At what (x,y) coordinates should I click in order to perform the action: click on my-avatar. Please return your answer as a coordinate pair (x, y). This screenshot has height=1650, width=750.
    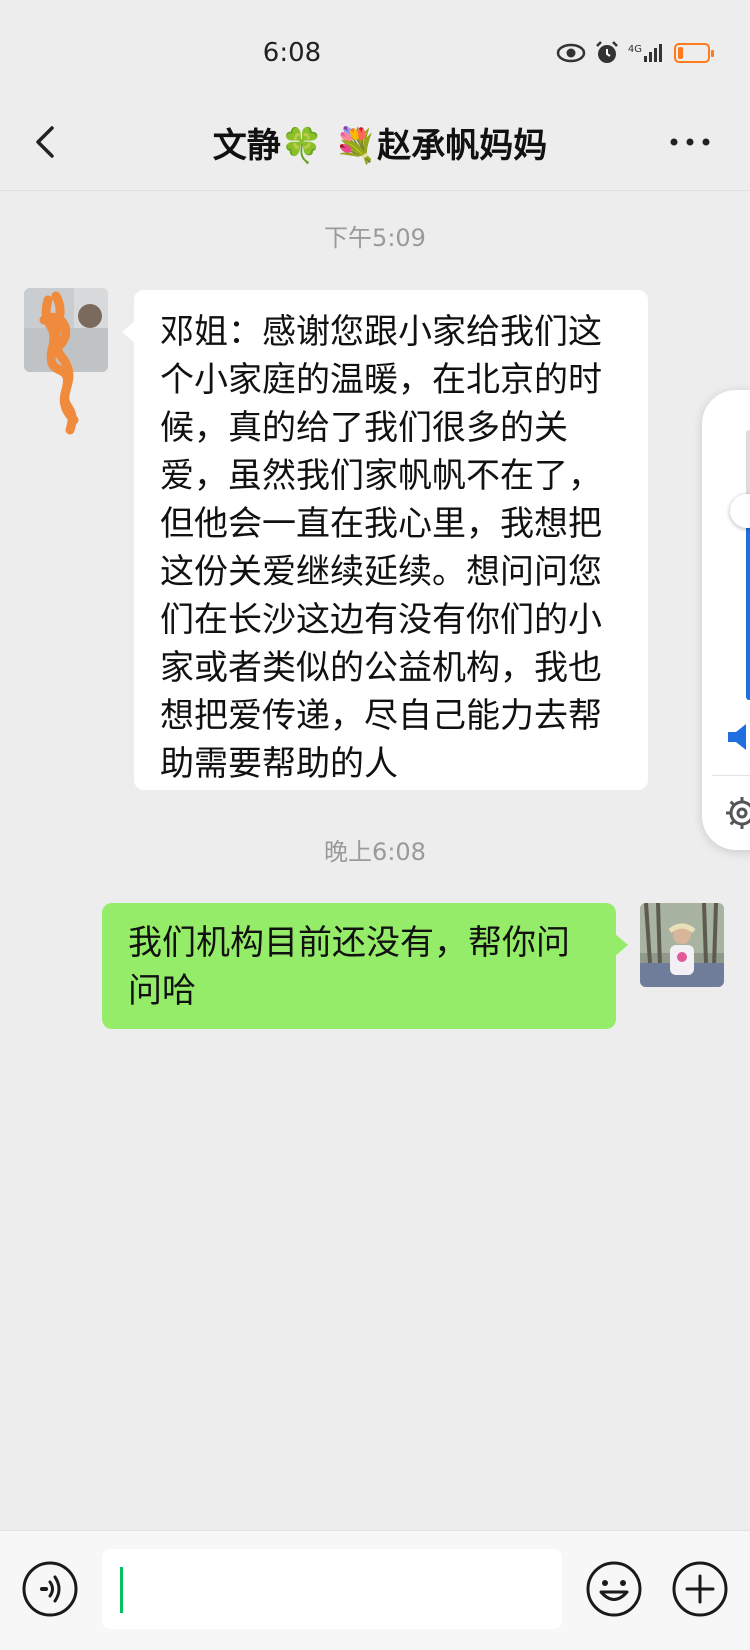
    Looking at the image, I should click on (682, 945).